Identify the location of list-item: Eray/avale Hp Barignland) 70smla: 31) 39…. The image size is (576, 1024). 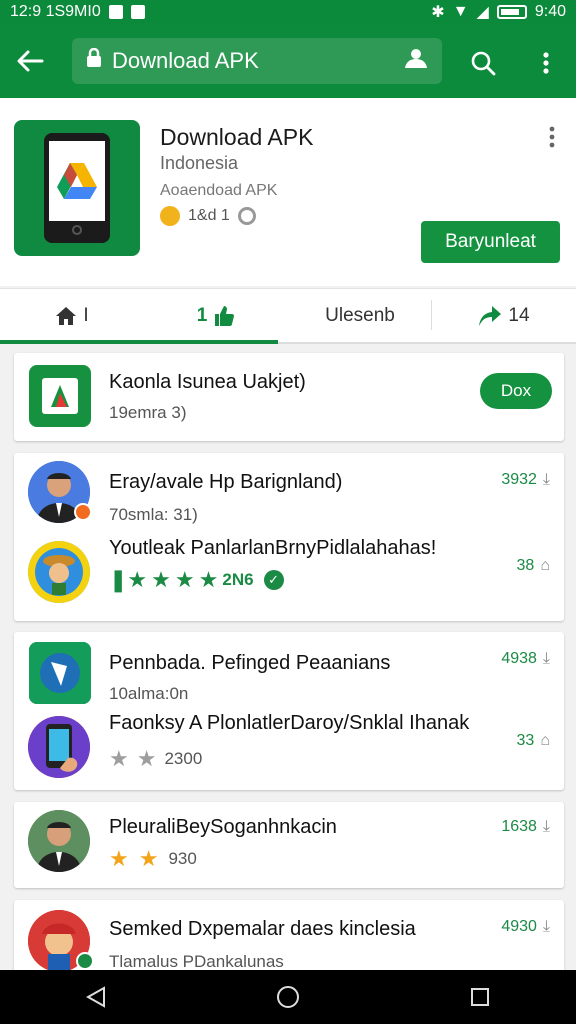
(289, 493).